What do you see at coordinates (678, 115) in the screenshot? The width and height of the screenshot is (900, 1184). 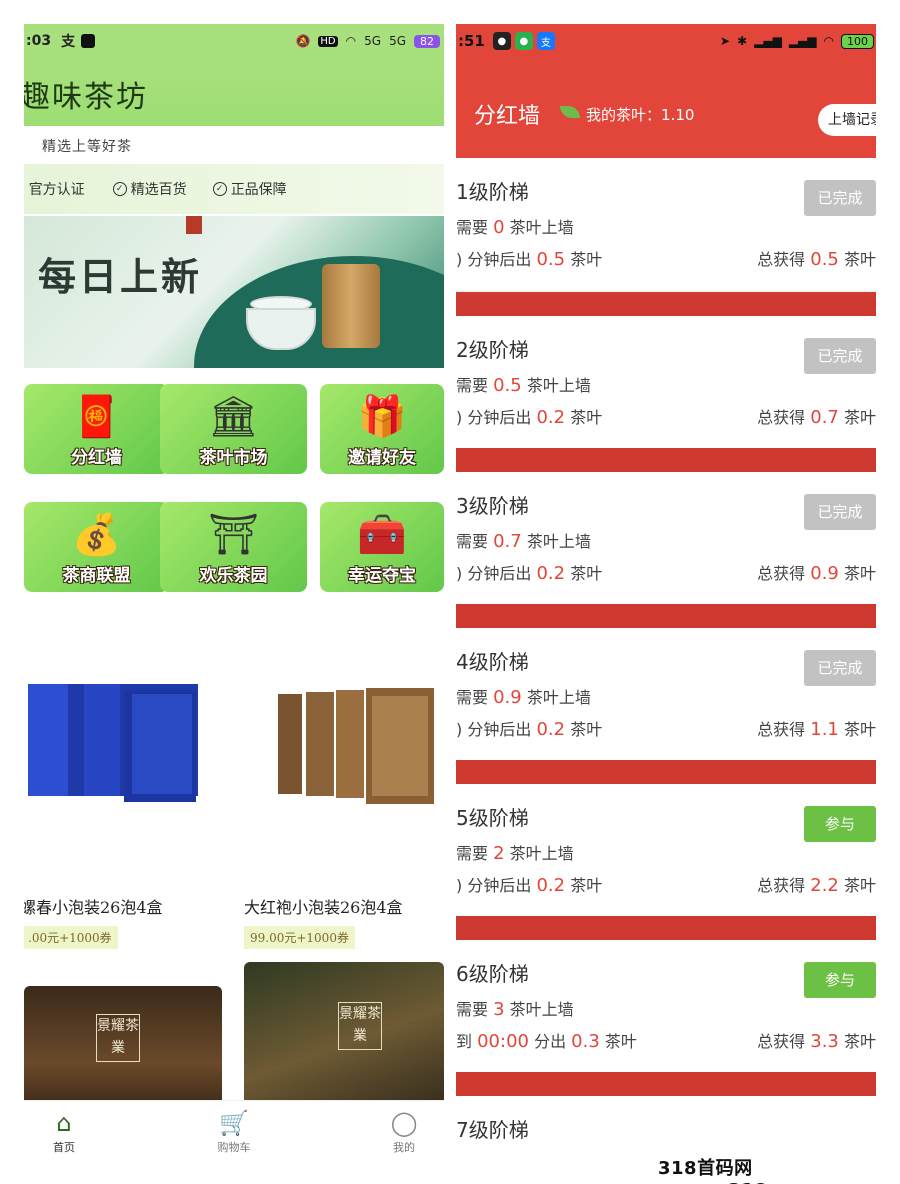 I see `my-leaves-value: 1.10` at bounding box center [678, 115].